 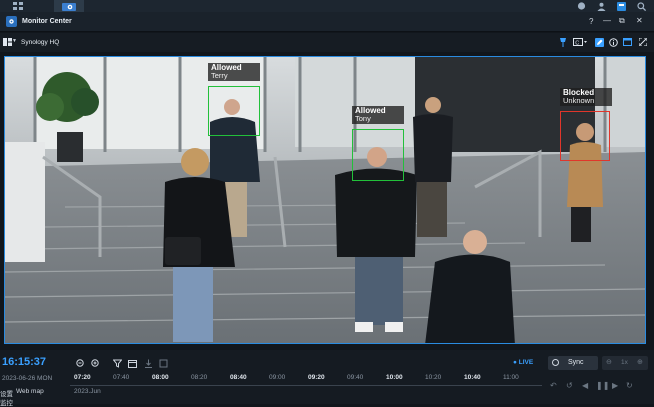 I want to click on calendar-icon, so click(x=132, y=363).